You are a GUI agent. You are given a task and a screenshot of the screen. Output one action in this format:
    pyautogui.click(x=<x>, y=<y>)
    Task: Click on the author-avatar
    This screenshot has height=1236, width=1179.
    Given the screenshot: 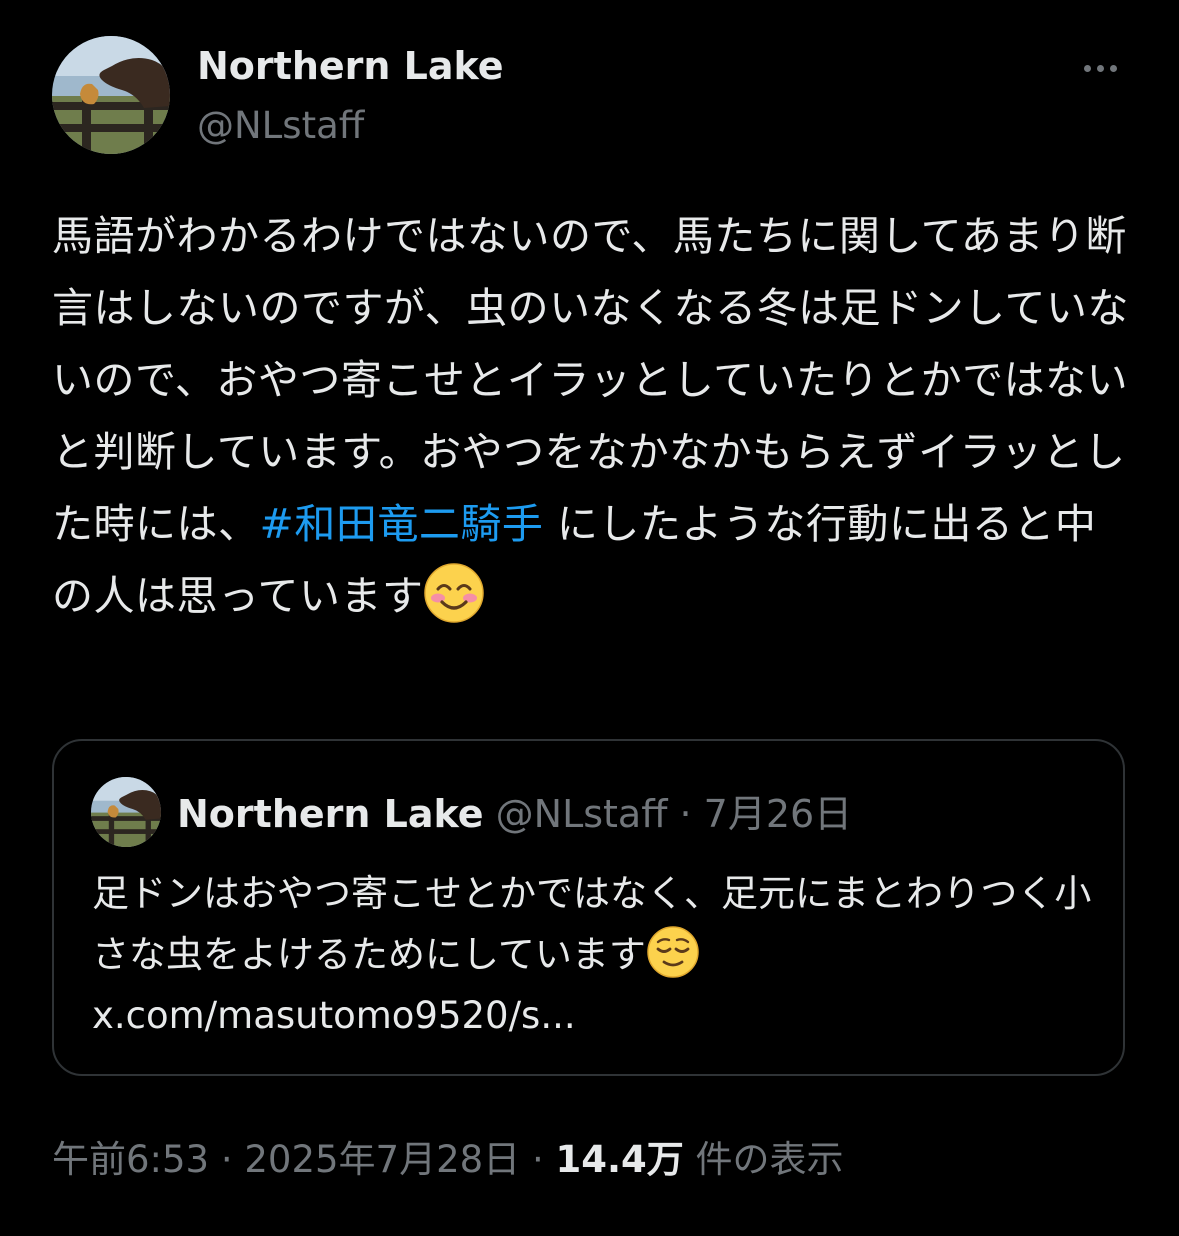 What is the action you would take?
    pyautogui.click(x=111, y=95)
    